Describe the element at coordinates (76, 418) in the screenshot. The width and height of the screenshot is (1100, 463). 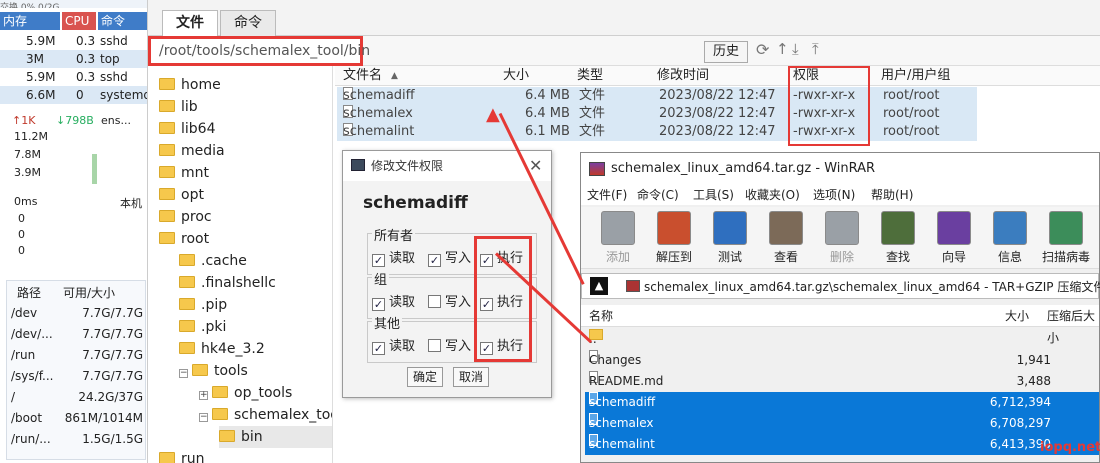
I see `disk-row: /boot 861M/1014M` at that location.